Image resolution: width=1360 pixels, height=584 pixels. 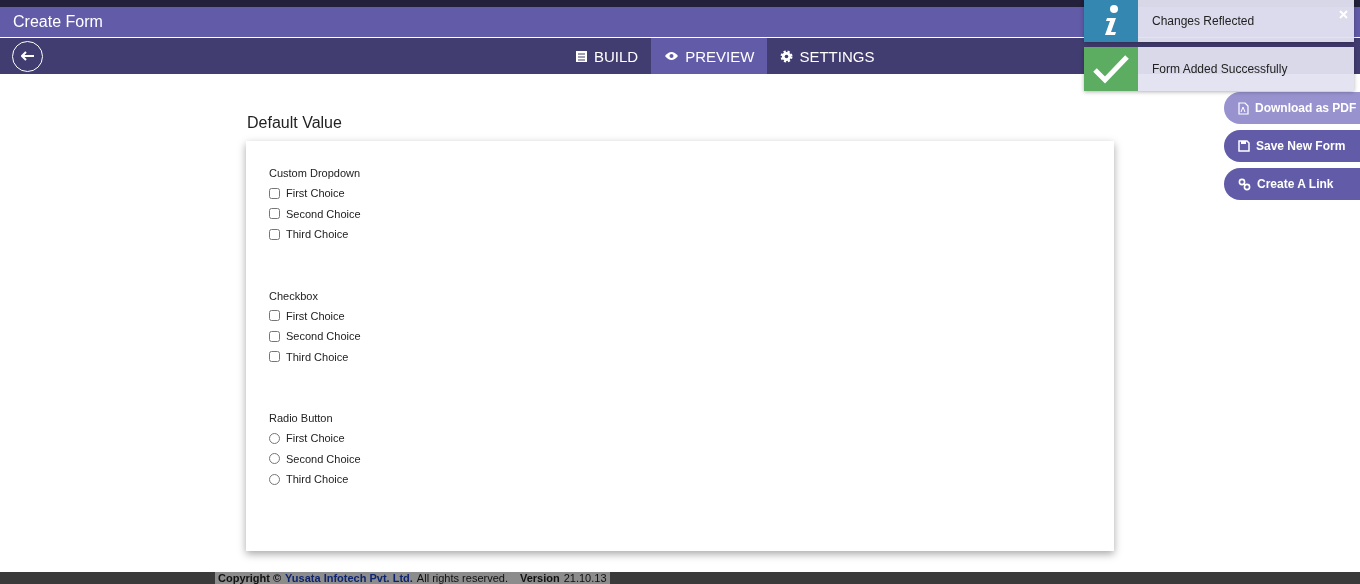 I want to click on field-label: Checkbox, so click(x=294, y=295).